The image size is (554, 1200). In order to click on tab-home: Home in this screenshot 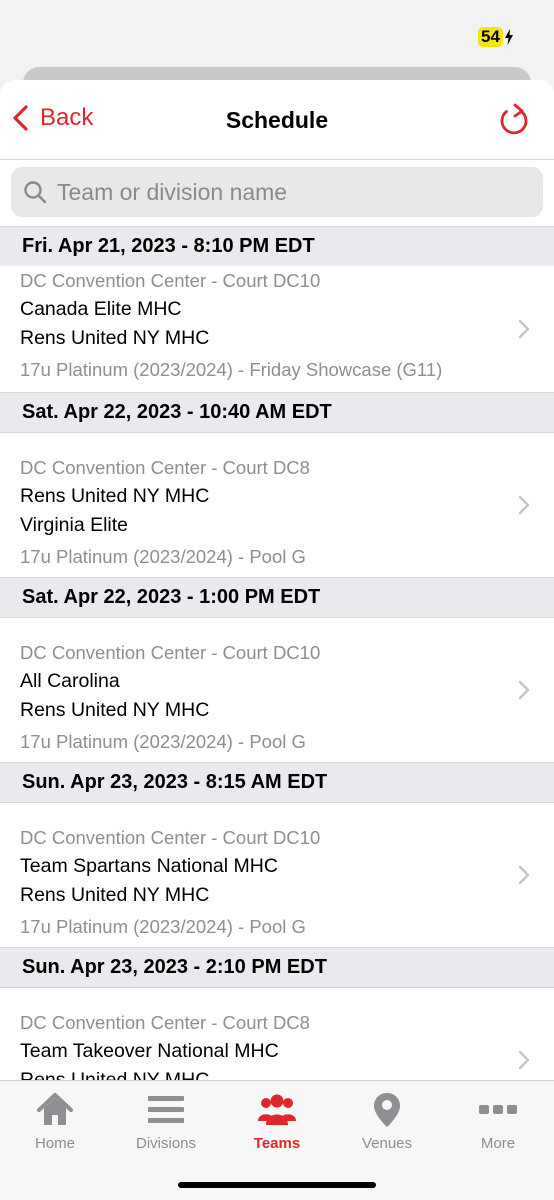, I will do `click(55, 1121)`.